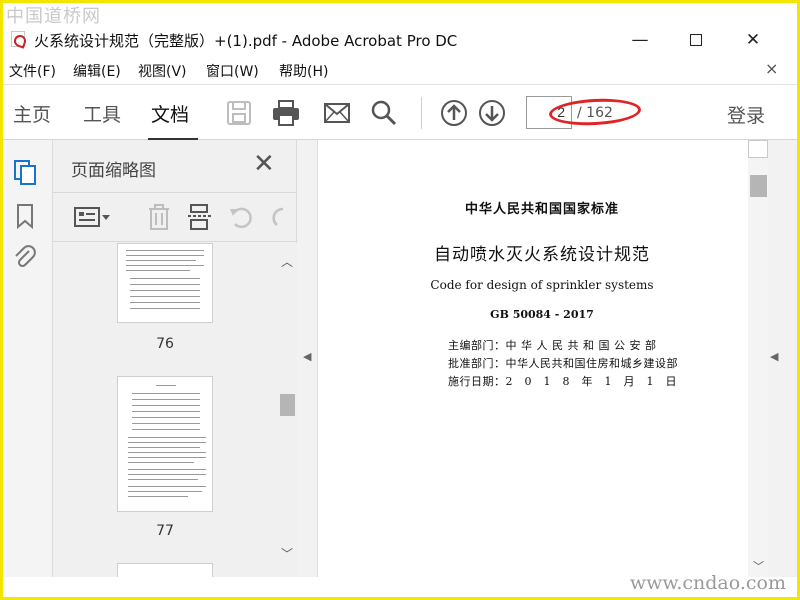 The image size is (800, 600). Describe the element at coordinates (28, 358) in the screenshot. I see `navigation-rail` at that location.